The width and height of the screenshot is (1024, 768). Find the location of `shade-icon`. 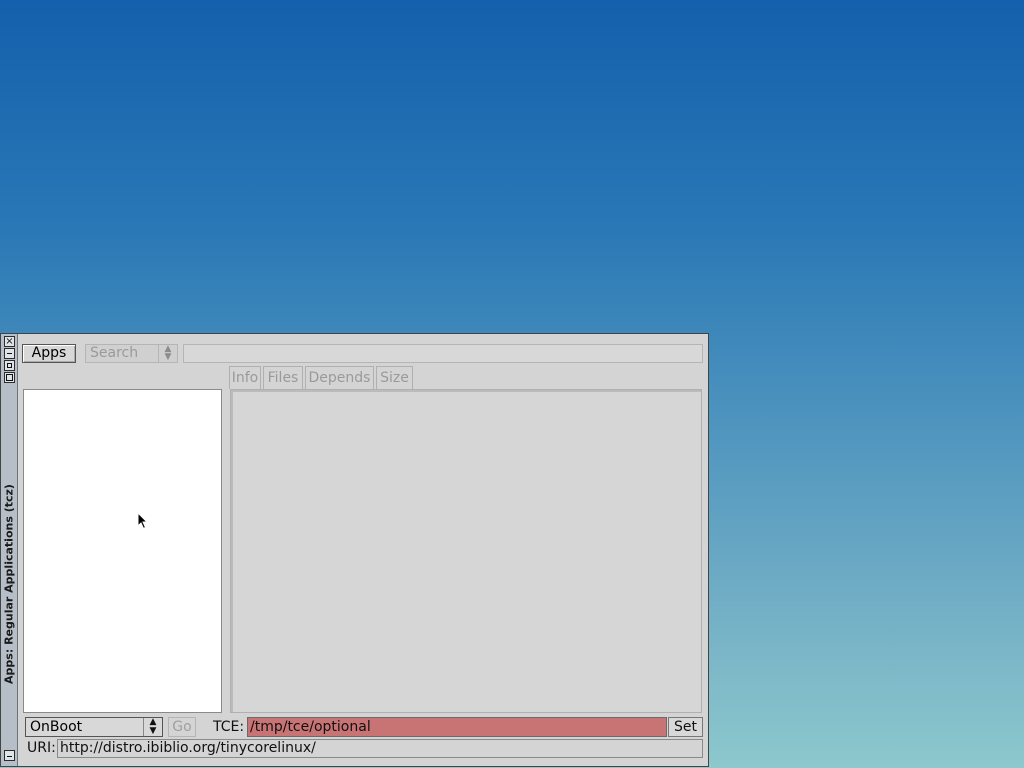

shade-icon is located at coordinates (9, 377).